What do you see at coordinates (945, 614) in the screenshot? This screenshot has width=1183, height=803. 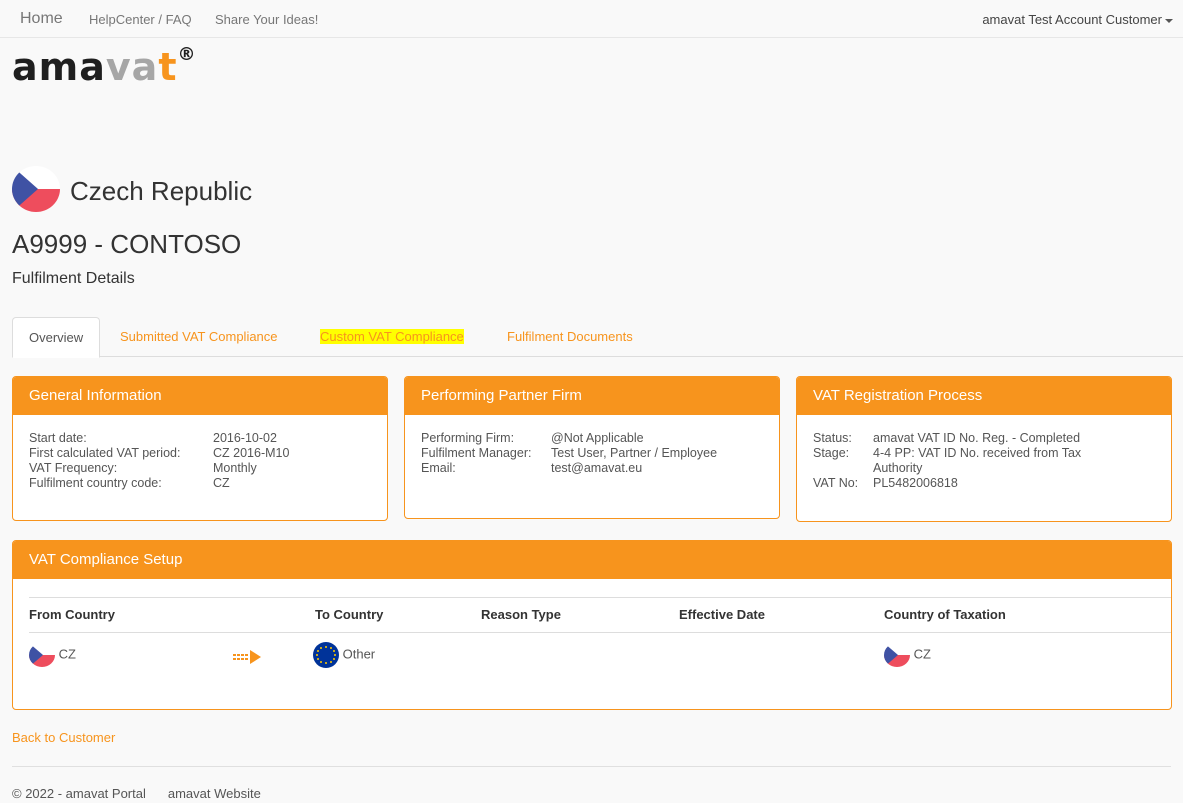 I see `column-header-country-of-taxation: Country of Taxation` at bounding box center [945, 614].